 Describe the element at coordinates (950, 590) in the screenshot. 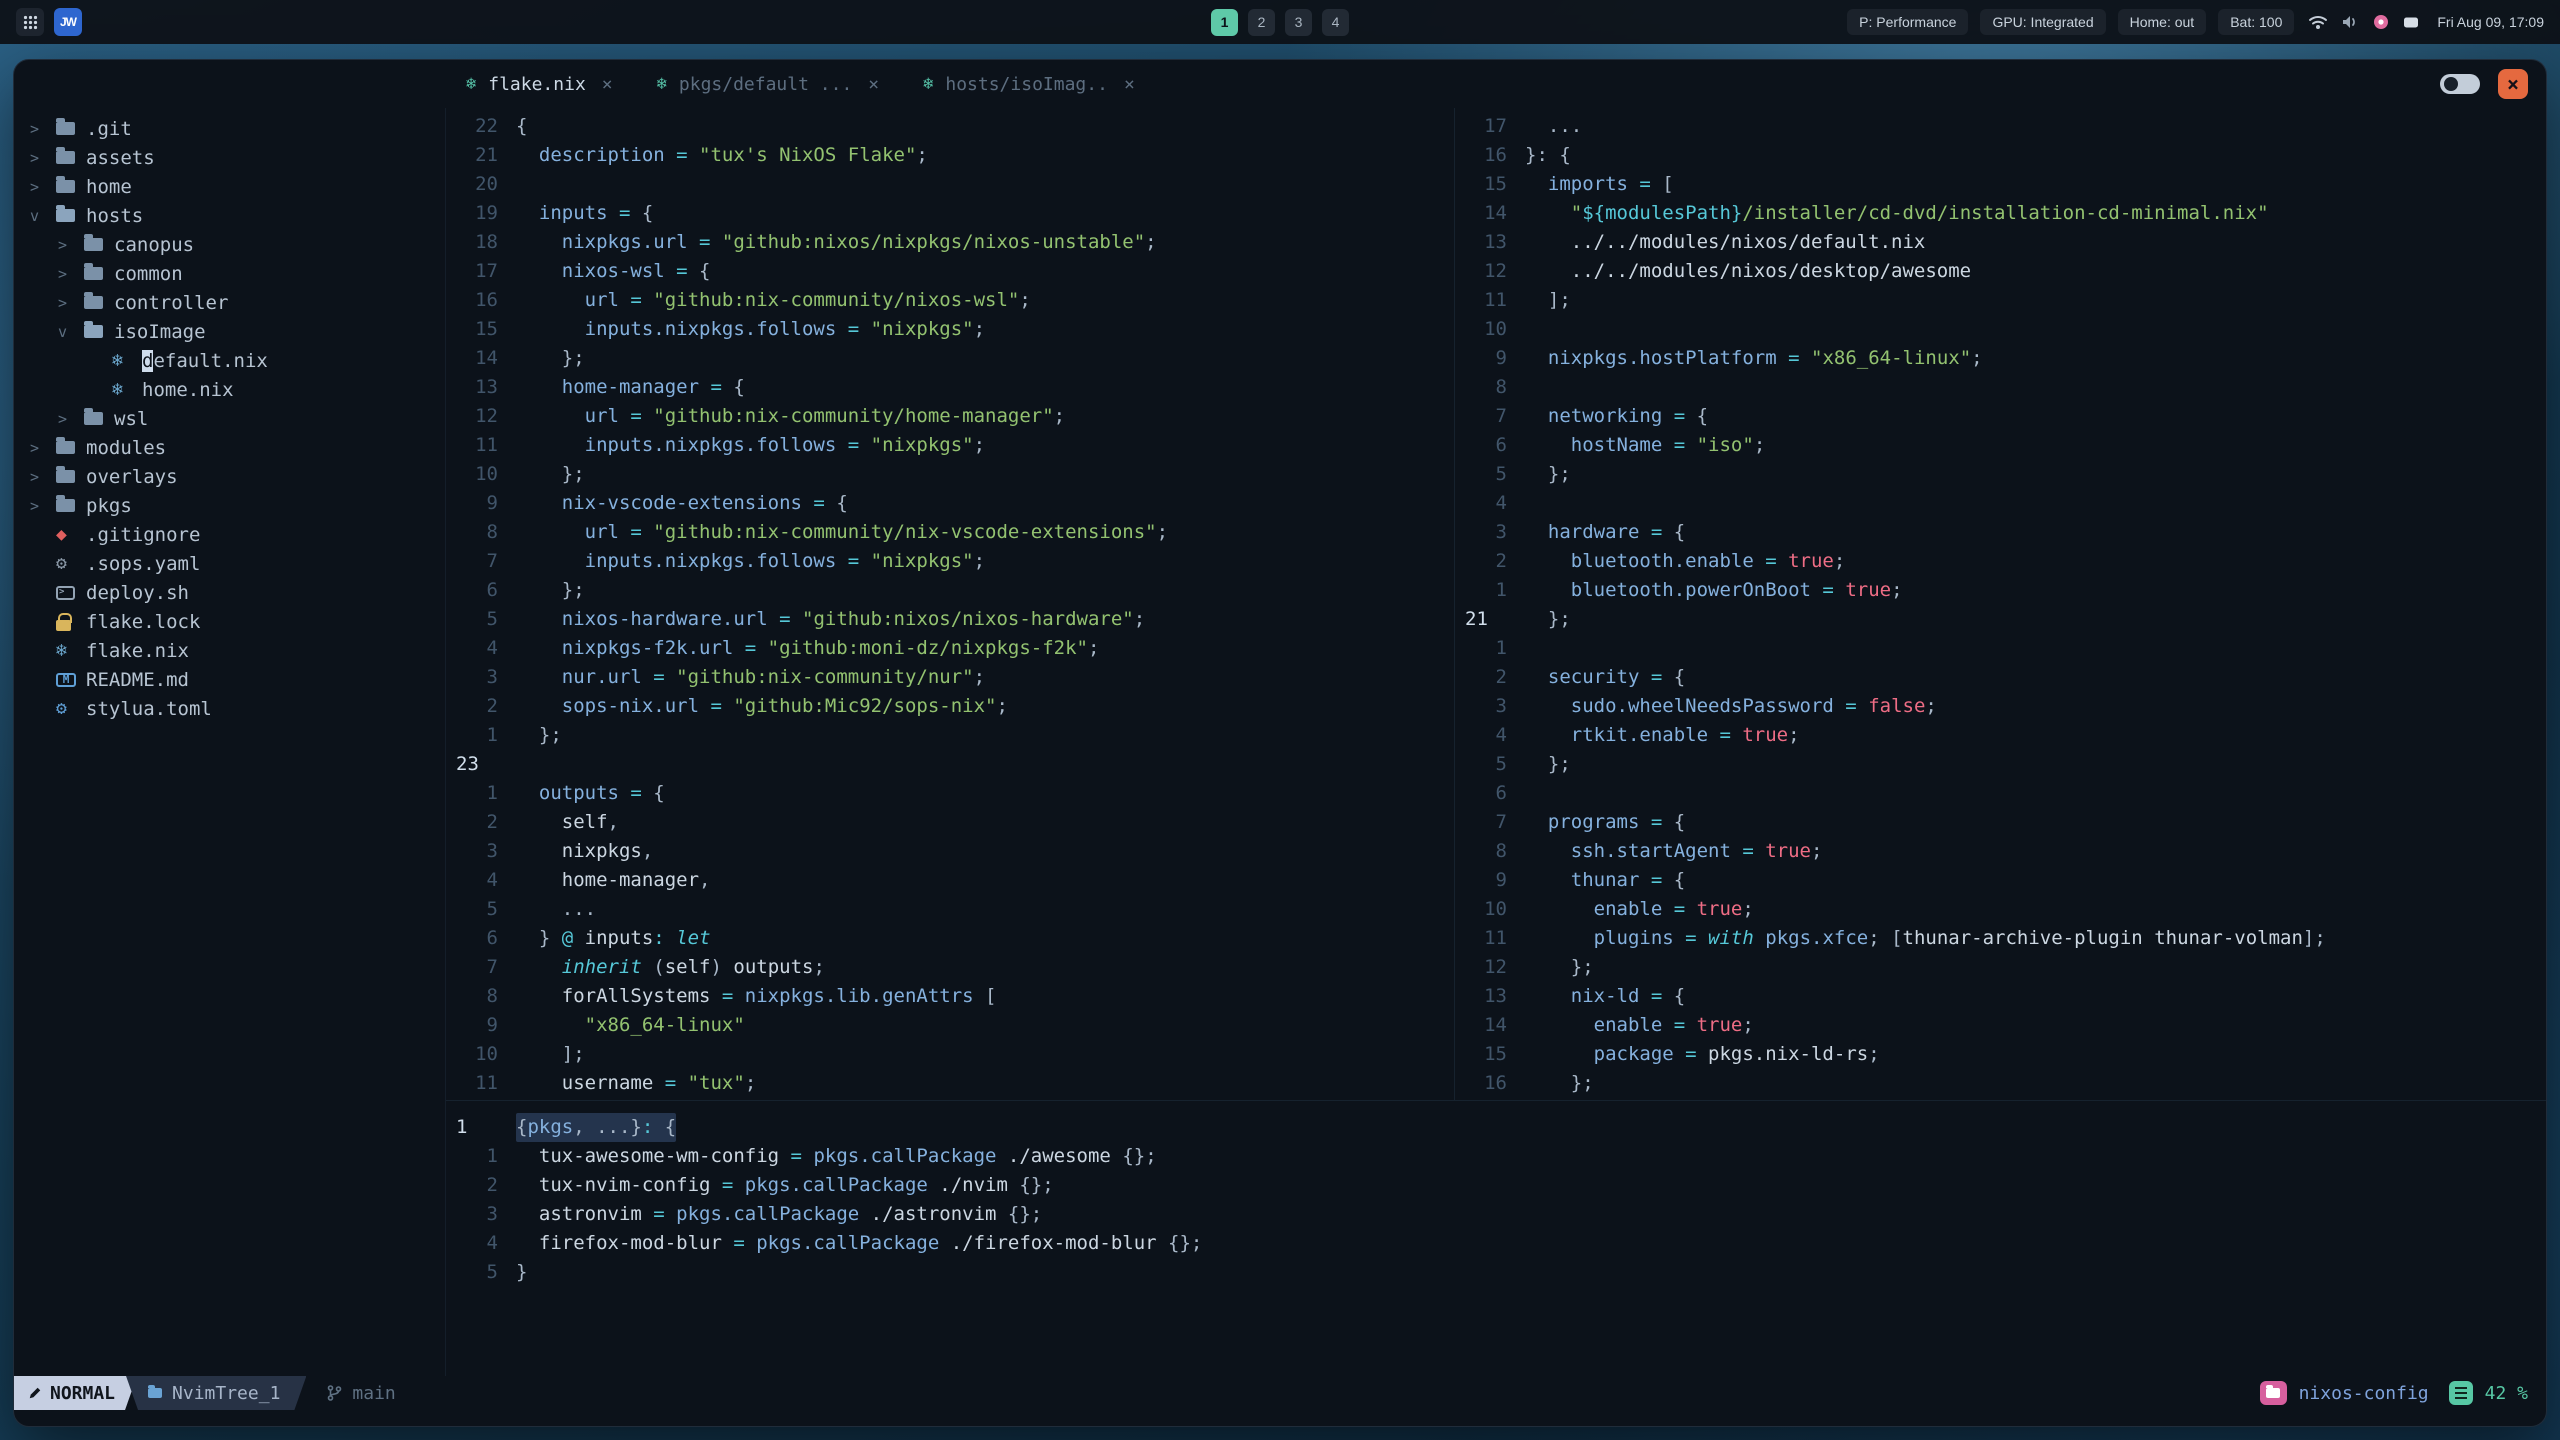

I see `code-line: 6 };` at that location.